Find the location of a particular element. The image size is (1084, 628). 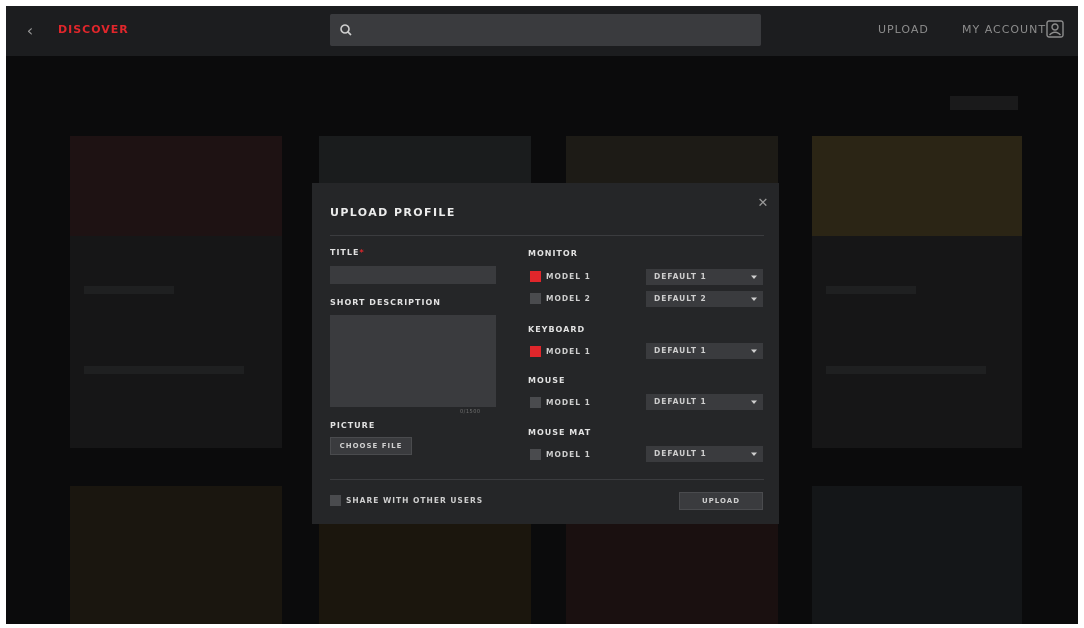

filter-chip is located at coordinates (984, 103).